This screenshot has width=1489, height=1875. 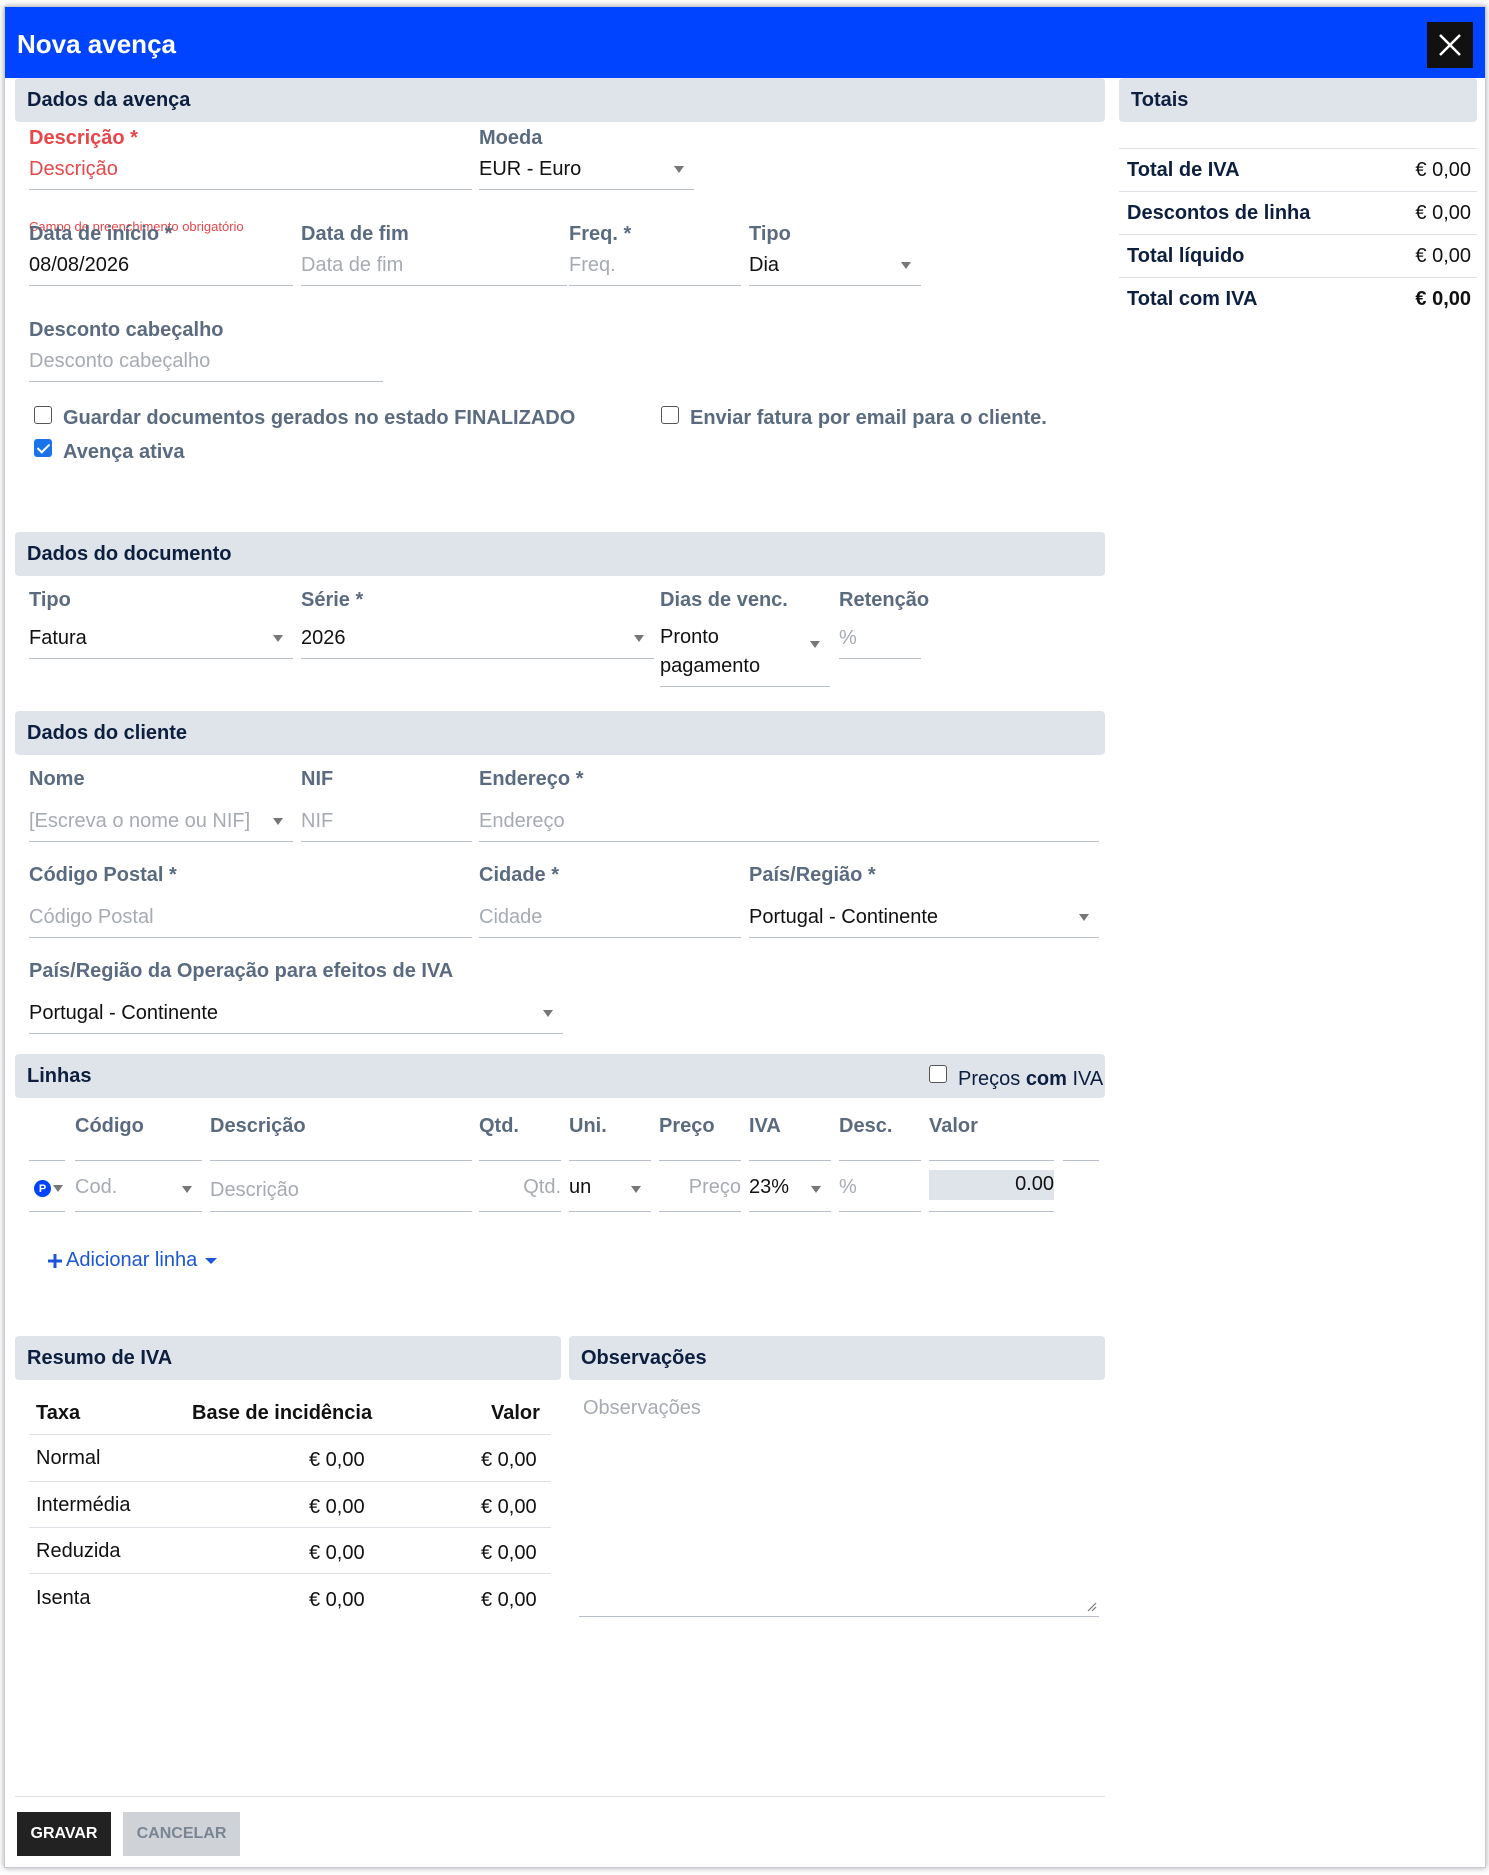 I want to click on section-title: Dados do documento, so click(x=129, y=554).